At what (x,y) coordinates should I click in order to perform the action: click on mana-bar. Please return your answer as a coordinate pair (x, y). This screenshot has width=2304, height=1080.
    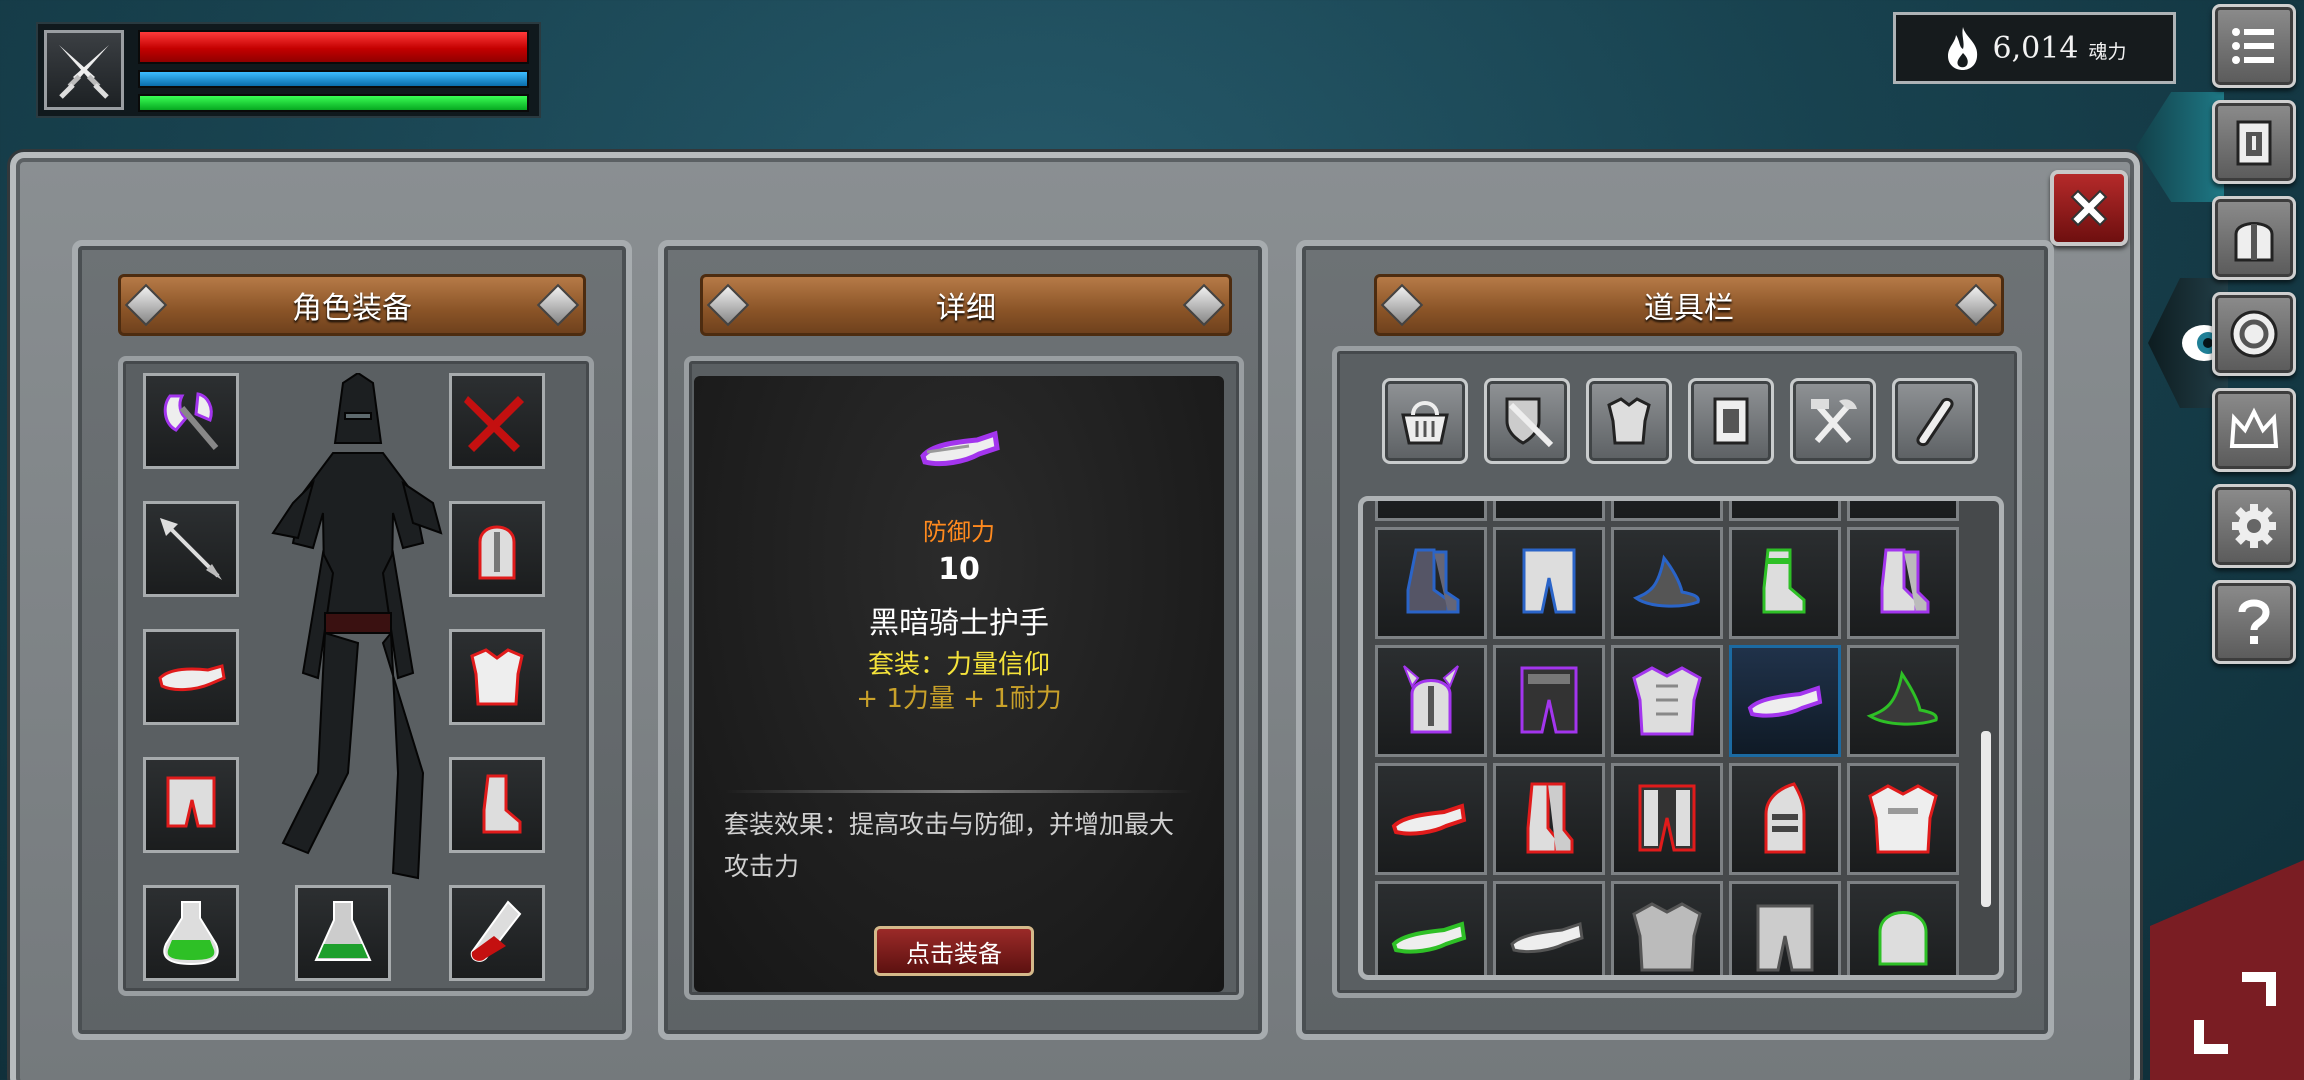
    Looking at the image, I should click on (333, 79).